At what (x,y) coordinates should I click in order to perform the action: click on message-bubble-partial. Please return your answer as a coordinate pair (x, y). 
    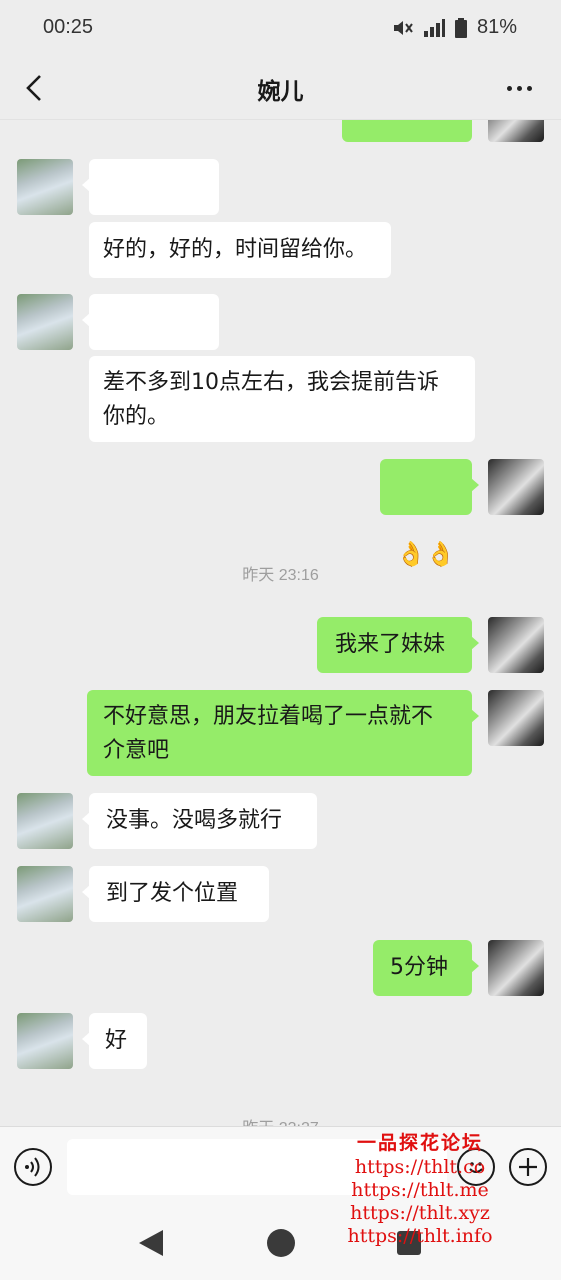
    Looking at the image, I should click on (407, 131).